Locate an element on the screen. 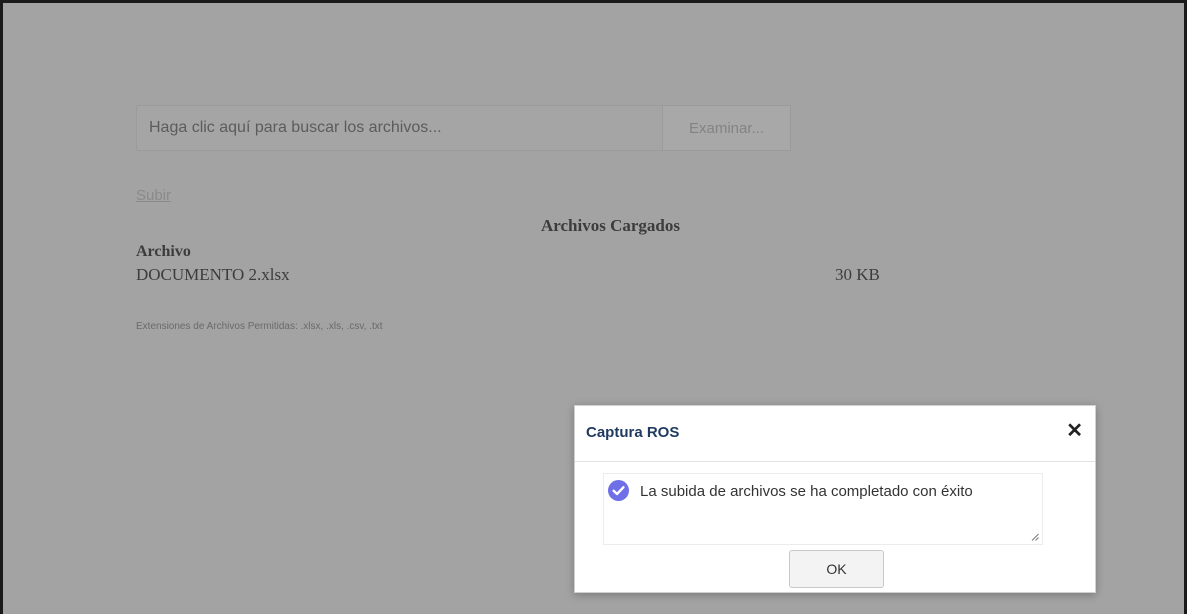  uploaded-files-title: Archivos Cargados is located at coordinates (610, 225).